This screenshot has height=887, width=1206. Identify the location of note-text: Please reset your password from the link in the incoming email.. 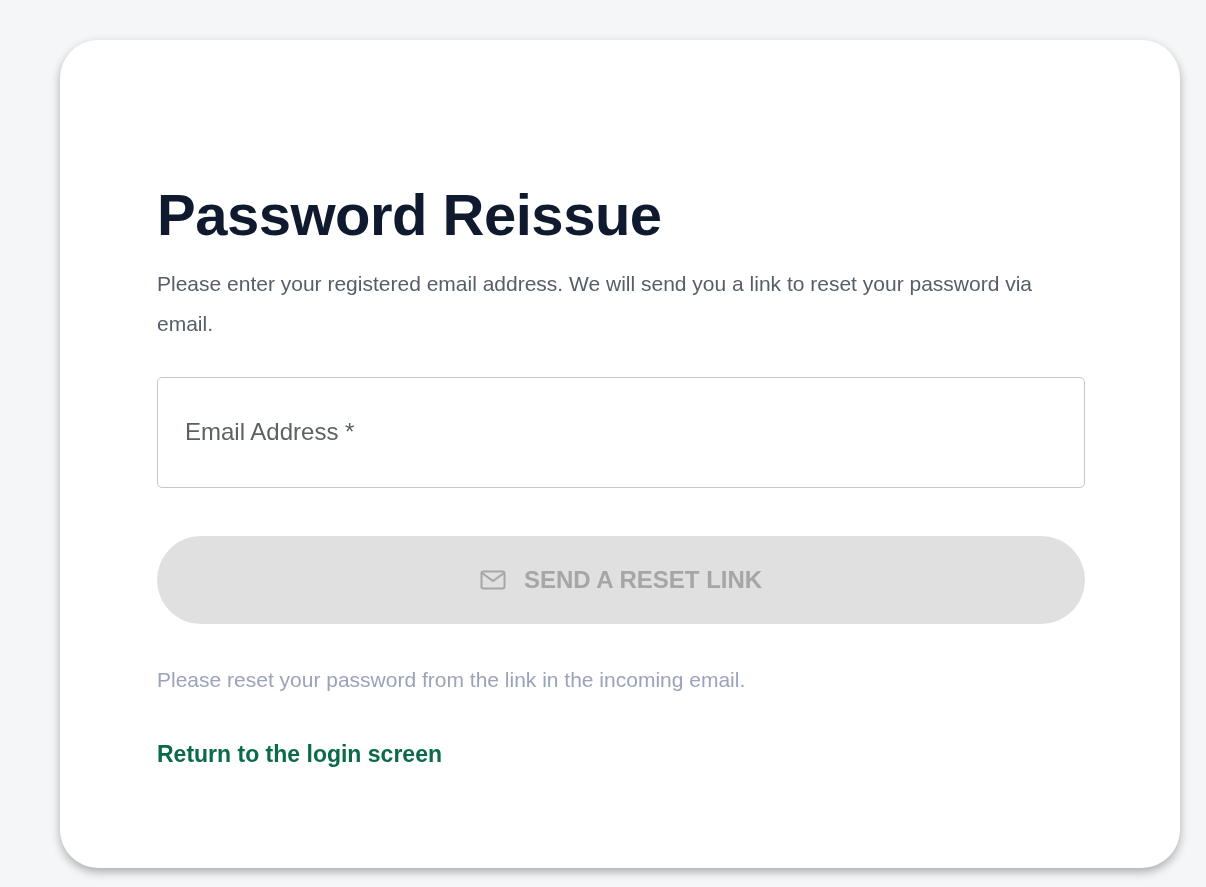
(452, 679).